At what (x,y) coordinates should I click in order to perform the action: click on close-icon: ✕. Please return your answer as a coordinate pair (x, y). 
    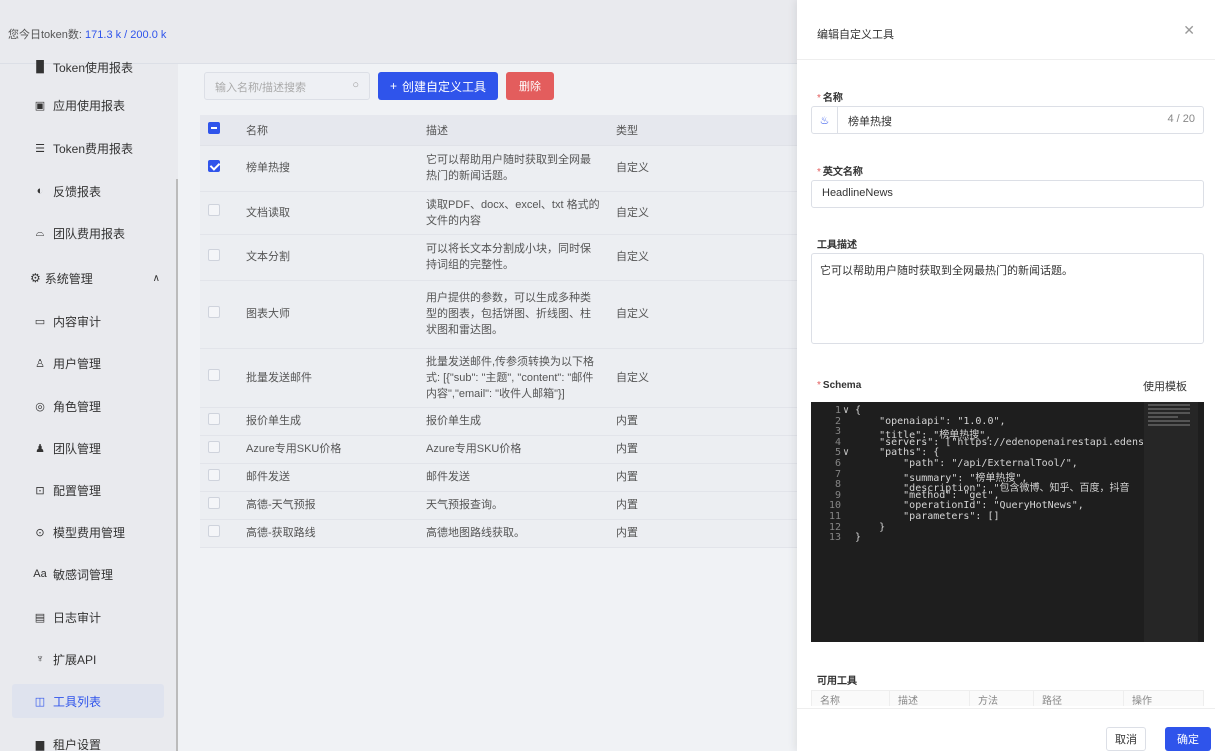
    Looking at the image, I should click on (1189, 30).